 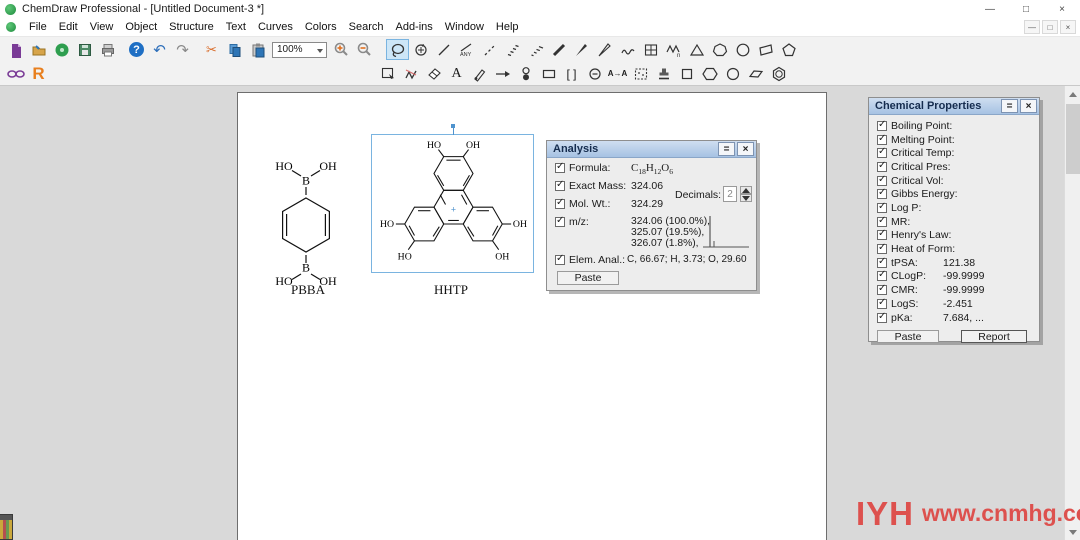 What do you see at coordinates (673, 49) in the screenshot?
I see `polymer-repeat-tool-icon: n` at bounding box center [673, 49].